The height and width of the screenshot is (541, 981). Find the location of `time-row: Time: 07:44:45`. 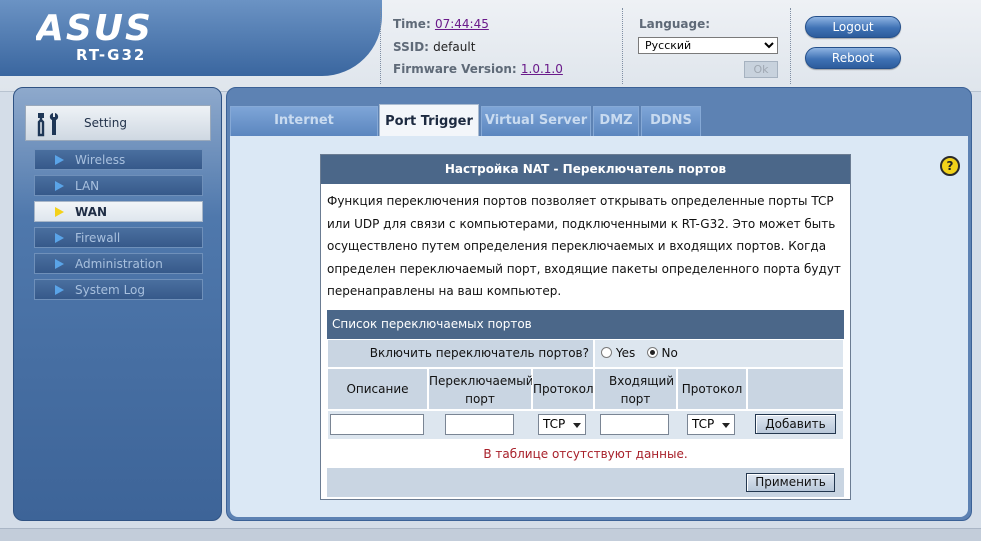

time-row: Time: 07:44:45 is located at coordinates (441, 24).